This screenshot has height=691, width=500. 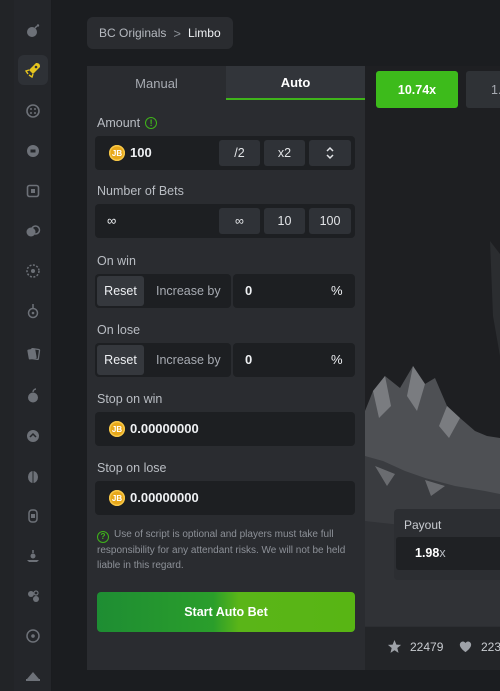 What do you see at coordinates (33, 556) in the screenshot?
I see `tower-icon` at bounding box center [33, 556].